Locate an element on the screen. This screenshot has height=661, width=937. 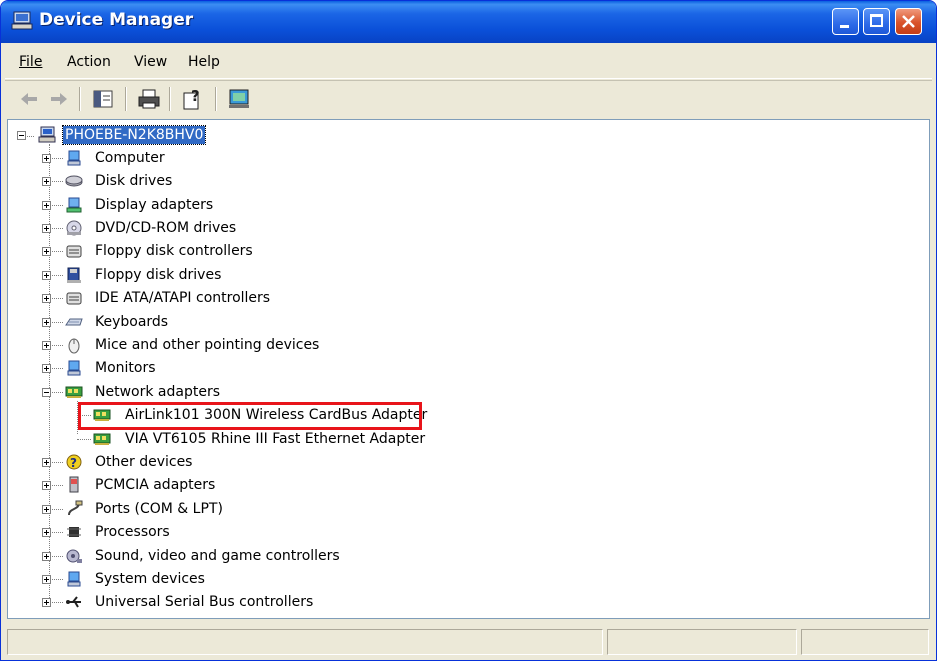
toolbar: ? is located at coordinates (468, 98).